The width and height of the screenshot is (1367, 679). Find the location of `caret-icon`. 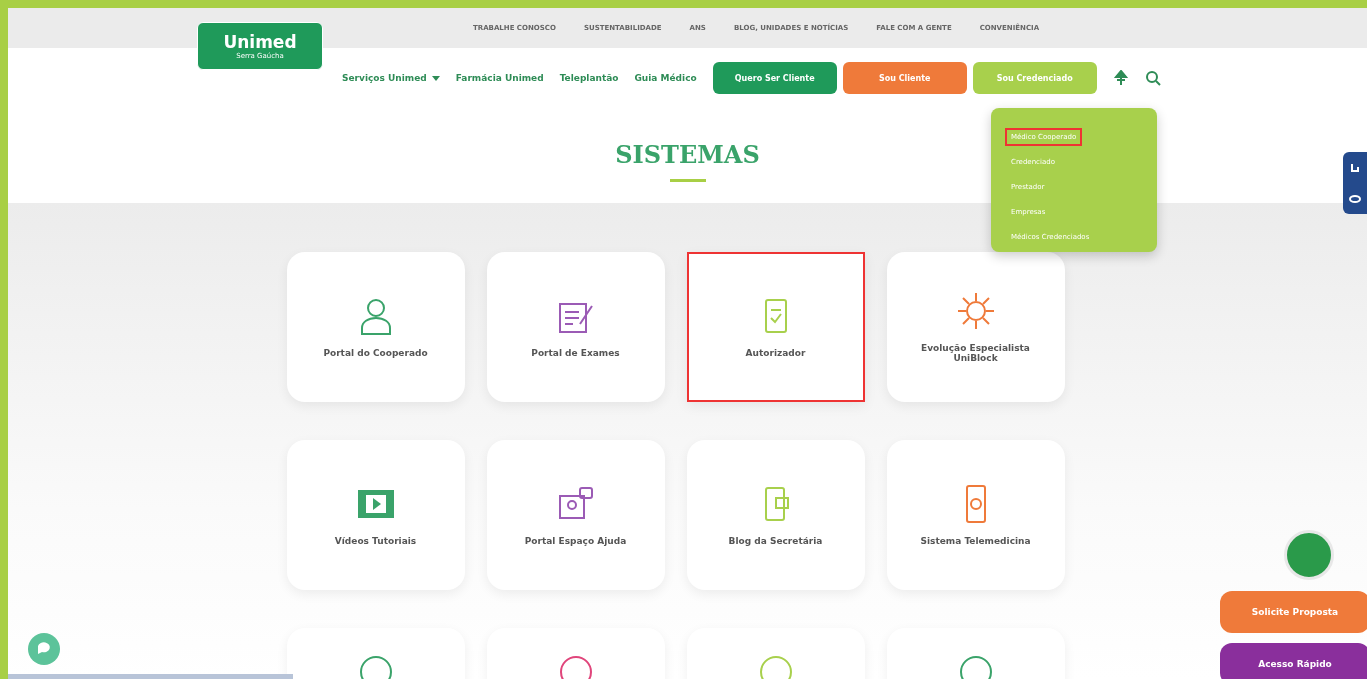

caret-icon is located at coordinates (435, 78).